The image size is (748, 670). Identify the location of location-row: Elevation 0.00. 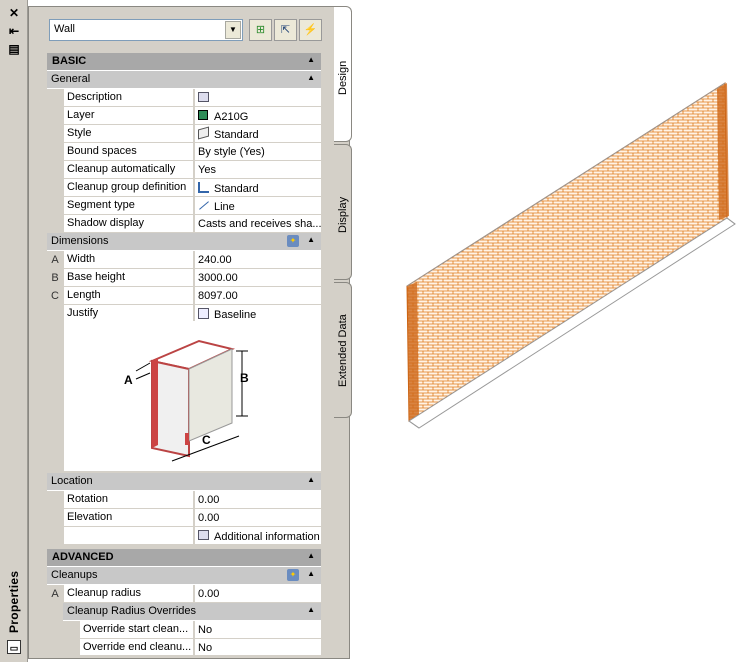
(184, 518).